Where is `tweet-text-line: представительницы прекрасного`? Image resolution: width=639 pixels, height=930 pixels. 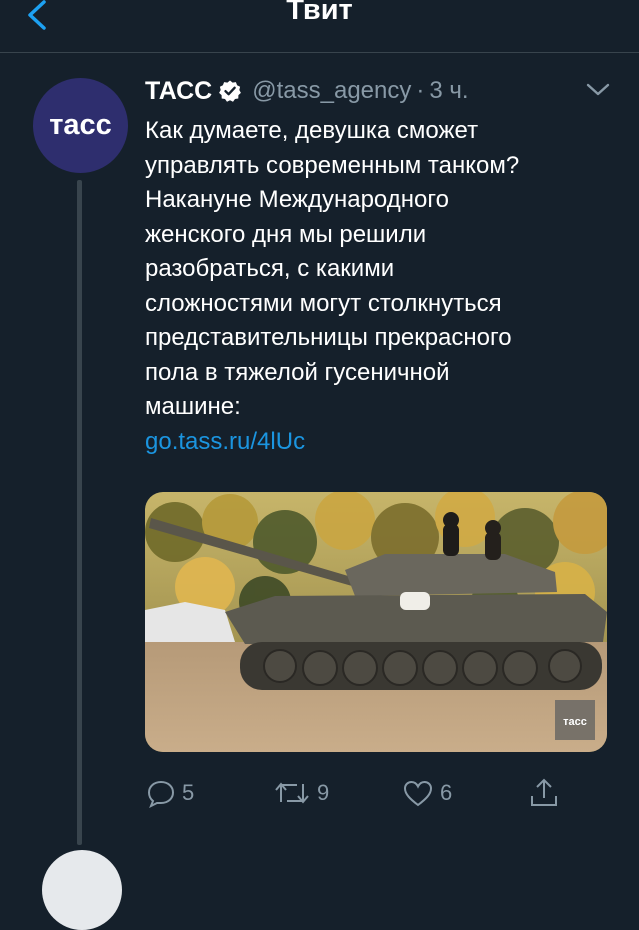
tweet-text-line: представительницы прекрасного is located at coordinates (328, 337).